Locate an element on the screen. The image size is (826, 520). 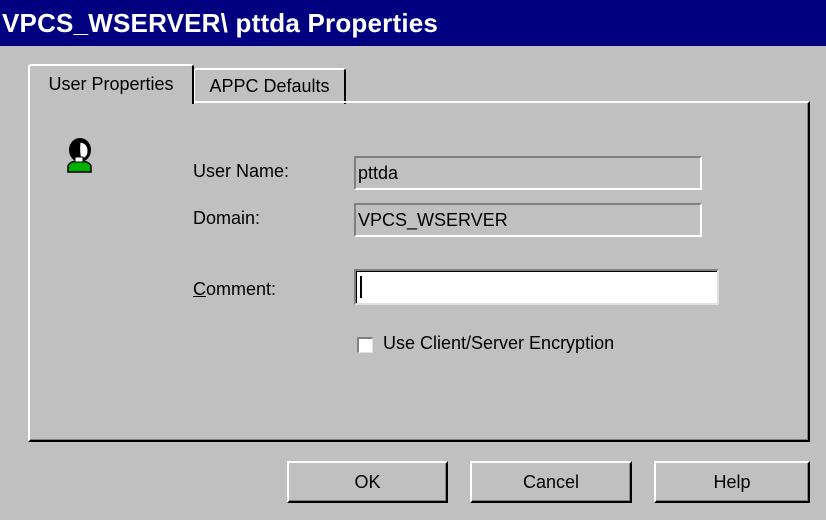
cancel-button: Cancel is located at coordinates (551, 482).